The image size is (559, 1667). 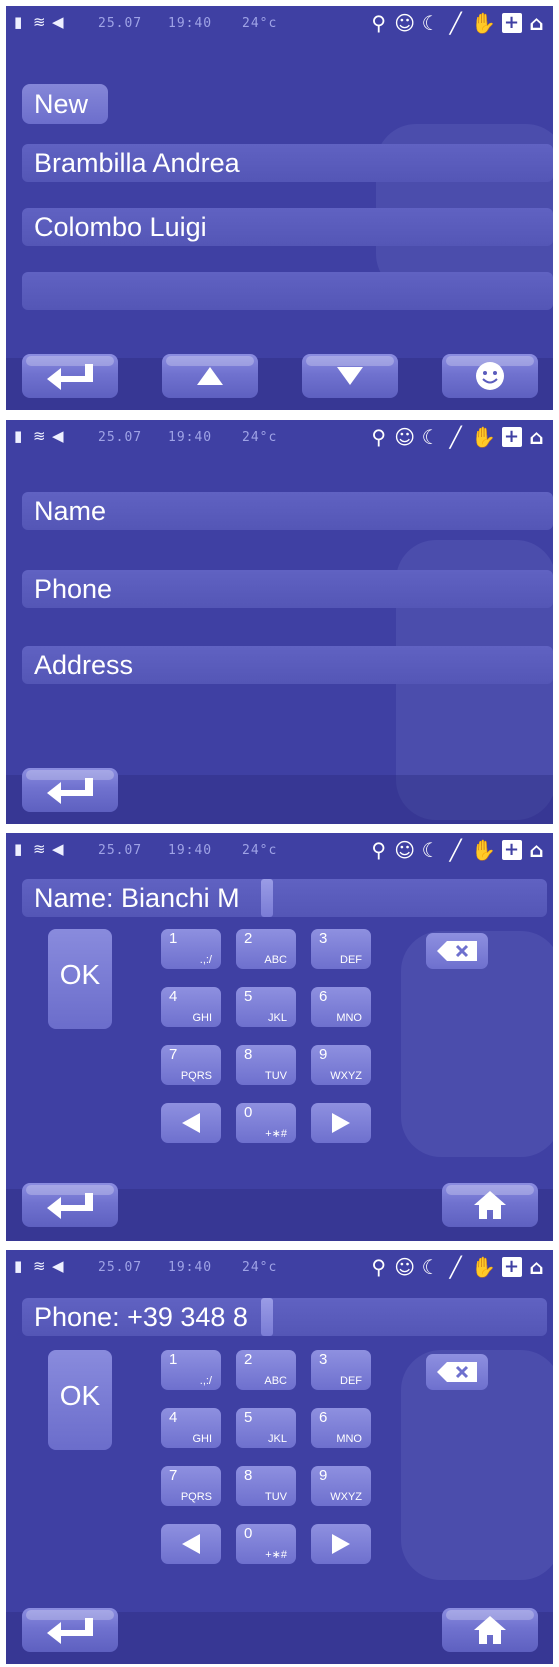 I want to click on field-label: Address, so click(x=84, y=665).